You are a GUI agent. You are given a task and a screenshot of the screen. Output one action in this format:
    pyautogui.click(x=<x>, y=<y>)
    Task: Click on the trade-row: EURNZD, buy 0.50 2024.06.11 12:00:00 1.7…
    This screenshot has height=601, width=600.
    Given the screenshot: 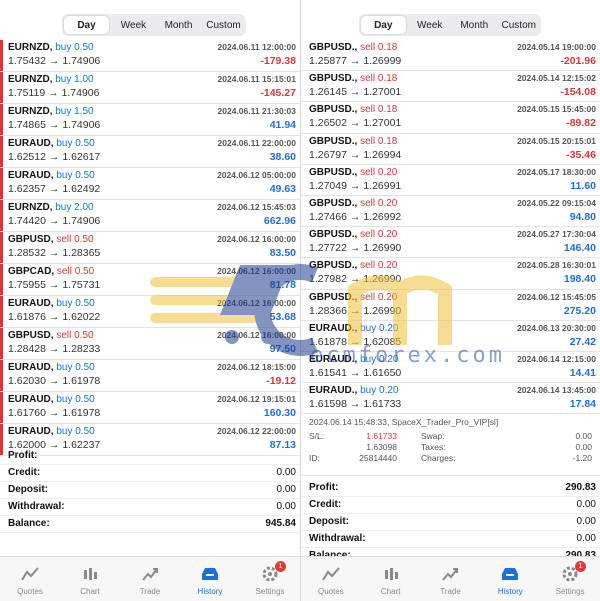 What is the action you would take?
    pyautogui.click(x=150, y=56)
    